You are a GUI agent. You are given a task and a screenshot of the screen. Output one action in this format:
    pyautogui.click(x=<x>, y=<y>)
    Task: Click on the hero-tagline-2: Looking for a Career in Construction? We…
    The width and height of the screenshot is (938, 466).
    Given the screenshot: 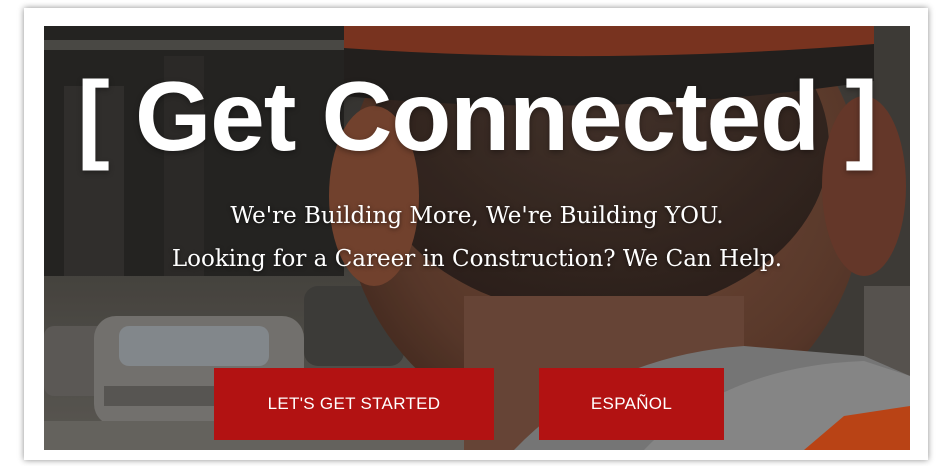 What is the action you would take?
    pyautogui.click(x=477, y=259)
    